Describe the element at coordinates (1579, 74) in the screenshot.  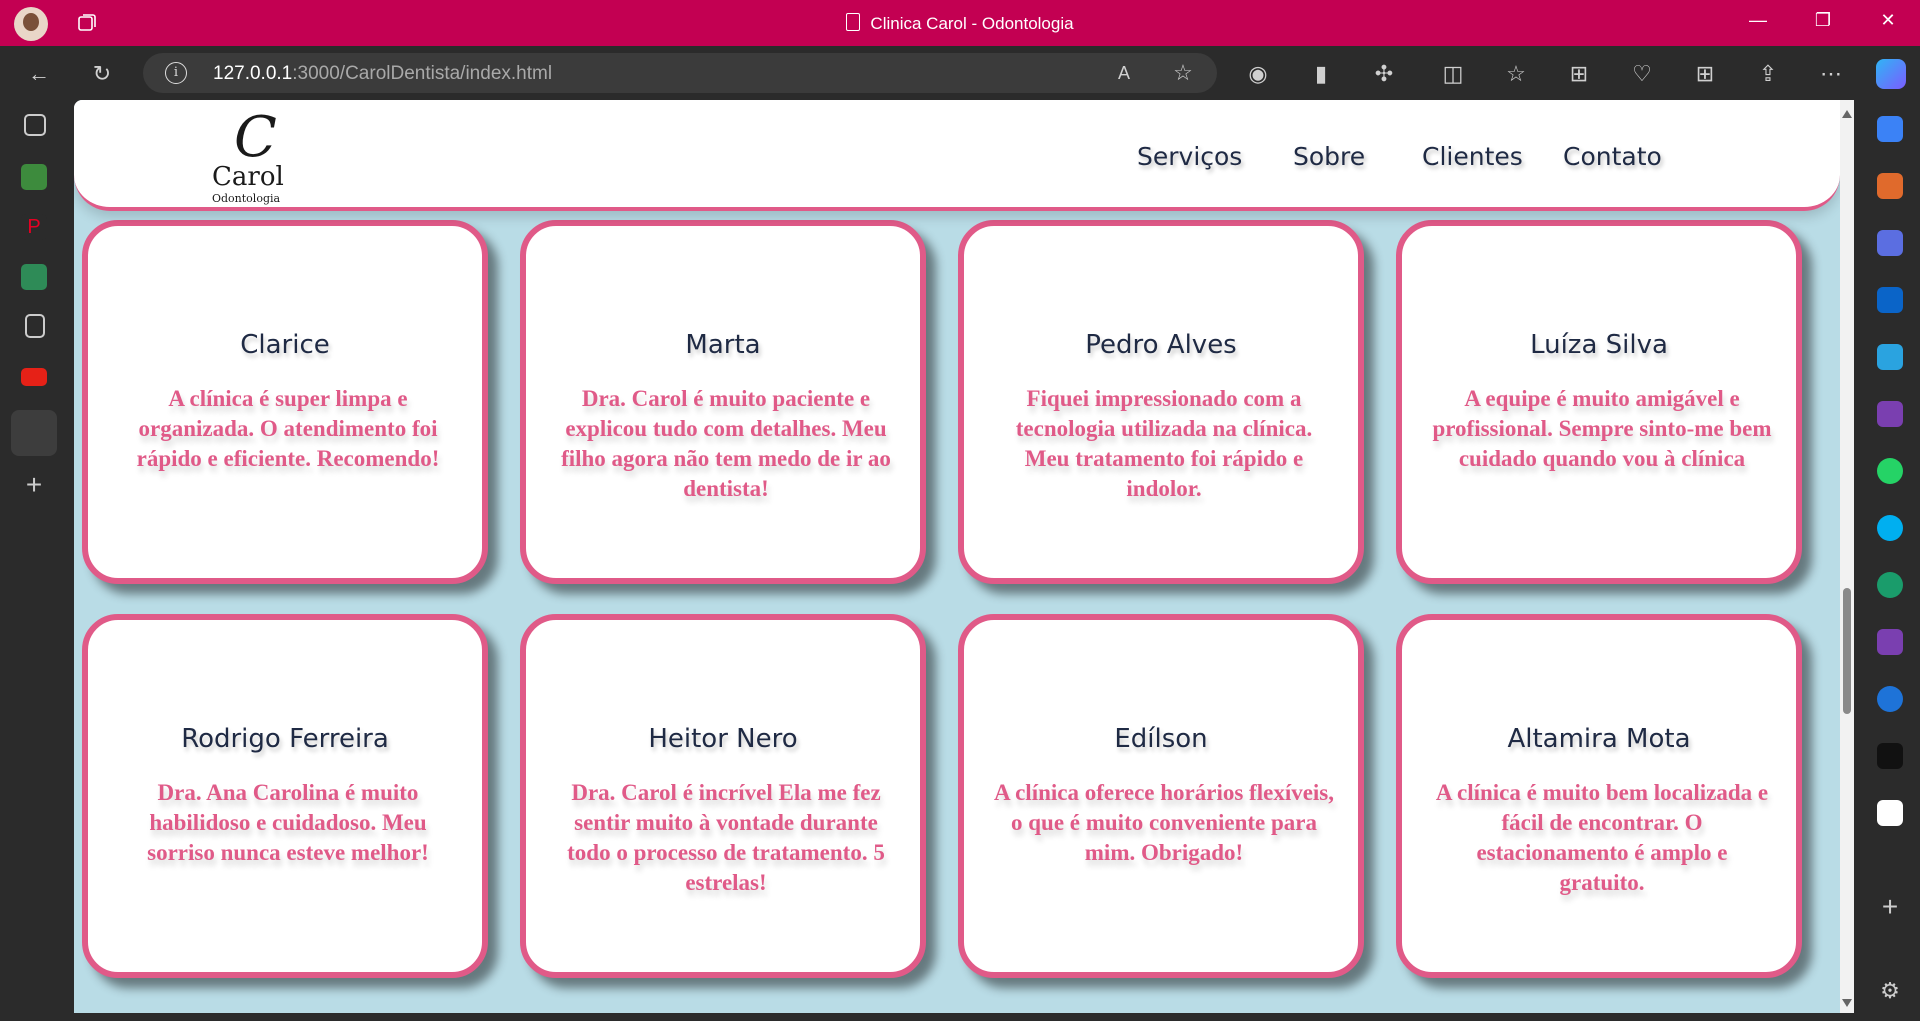
I see `collections-icon: ⊞` at that location.